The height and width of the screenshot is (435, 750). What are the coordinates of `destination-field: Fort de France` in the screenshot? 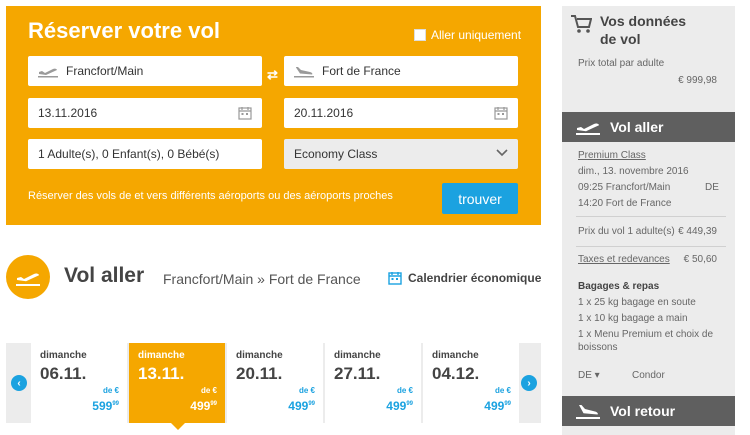 It's located at (401, 71).